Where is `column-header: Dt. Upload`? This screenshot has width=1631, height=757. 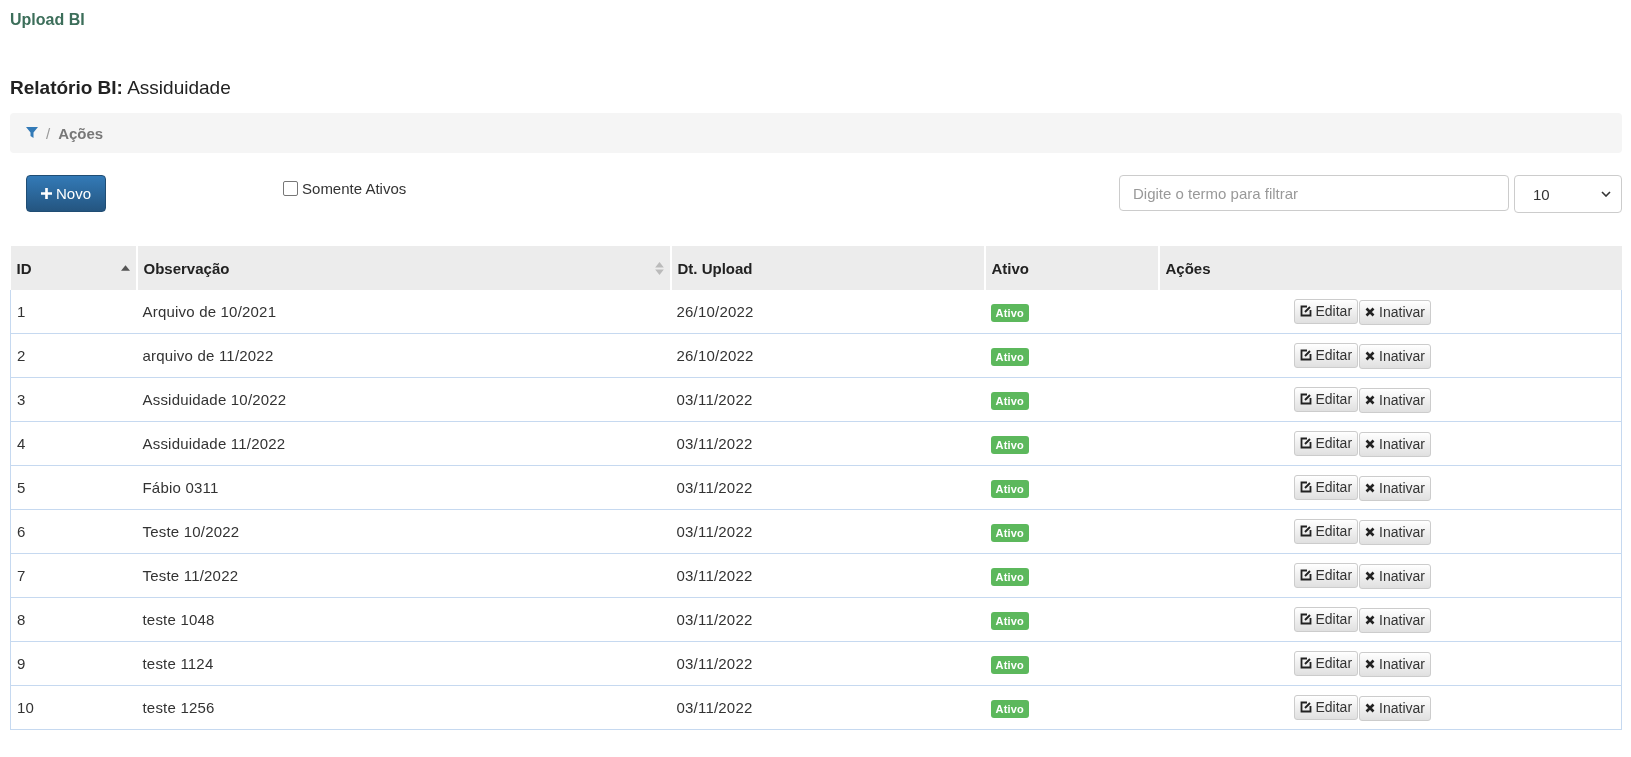
column-header: Dt. Upload is located at coordinates (827, 268).